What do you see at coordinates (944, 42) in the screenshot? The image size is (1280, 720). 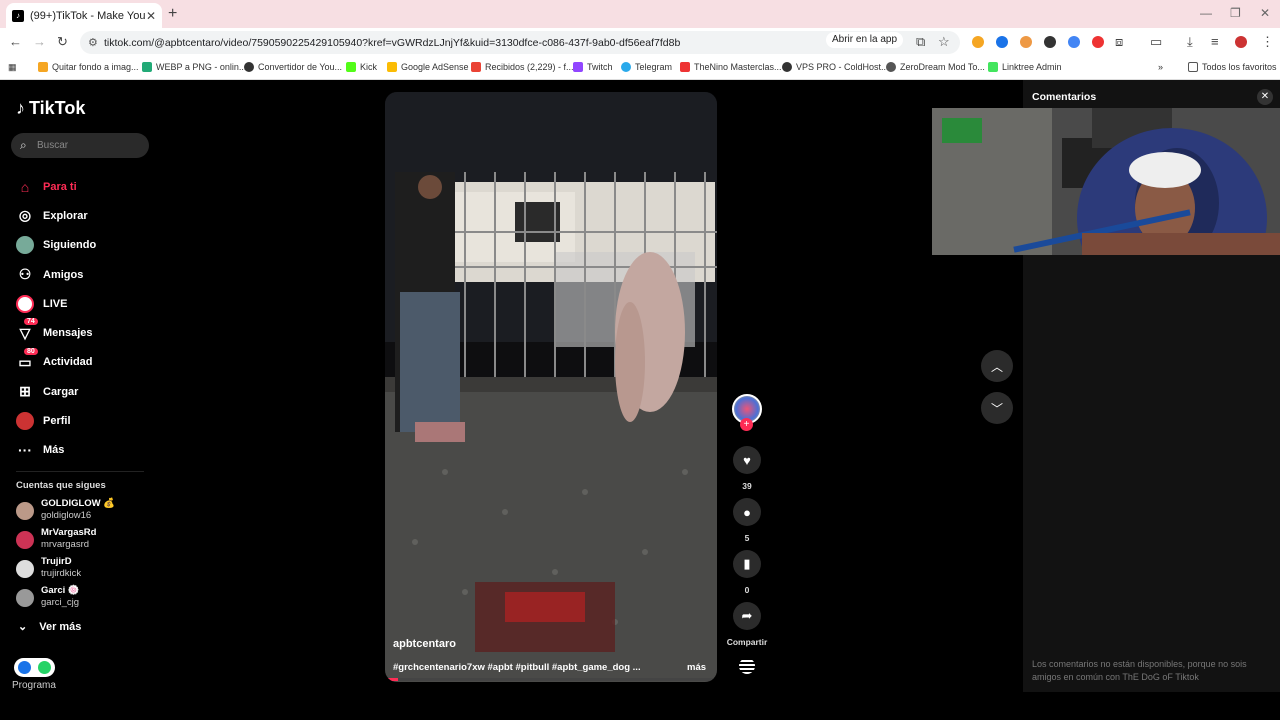 I see `bookmark-star-icon: ☆` at bounding box center [944, 42].